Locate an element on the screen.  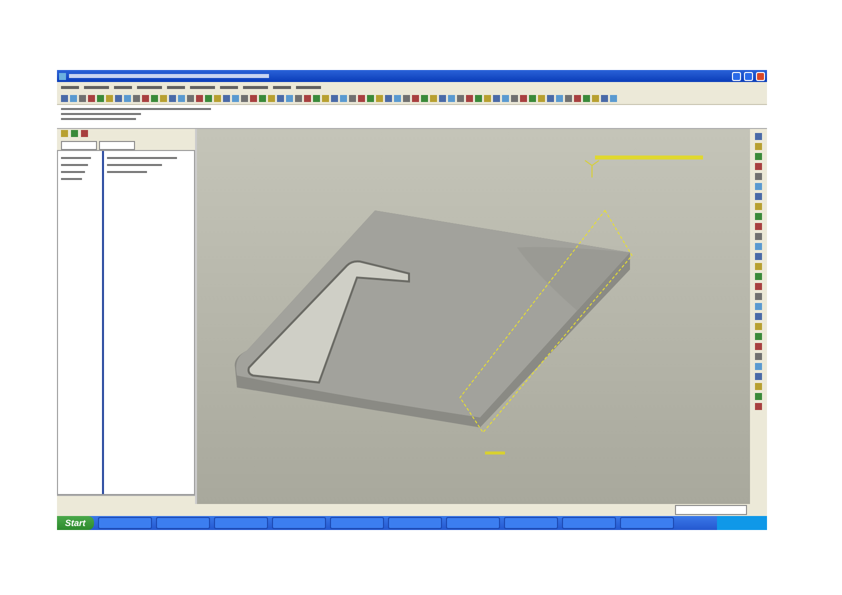
app-icon is located at coordinates (62, 76).